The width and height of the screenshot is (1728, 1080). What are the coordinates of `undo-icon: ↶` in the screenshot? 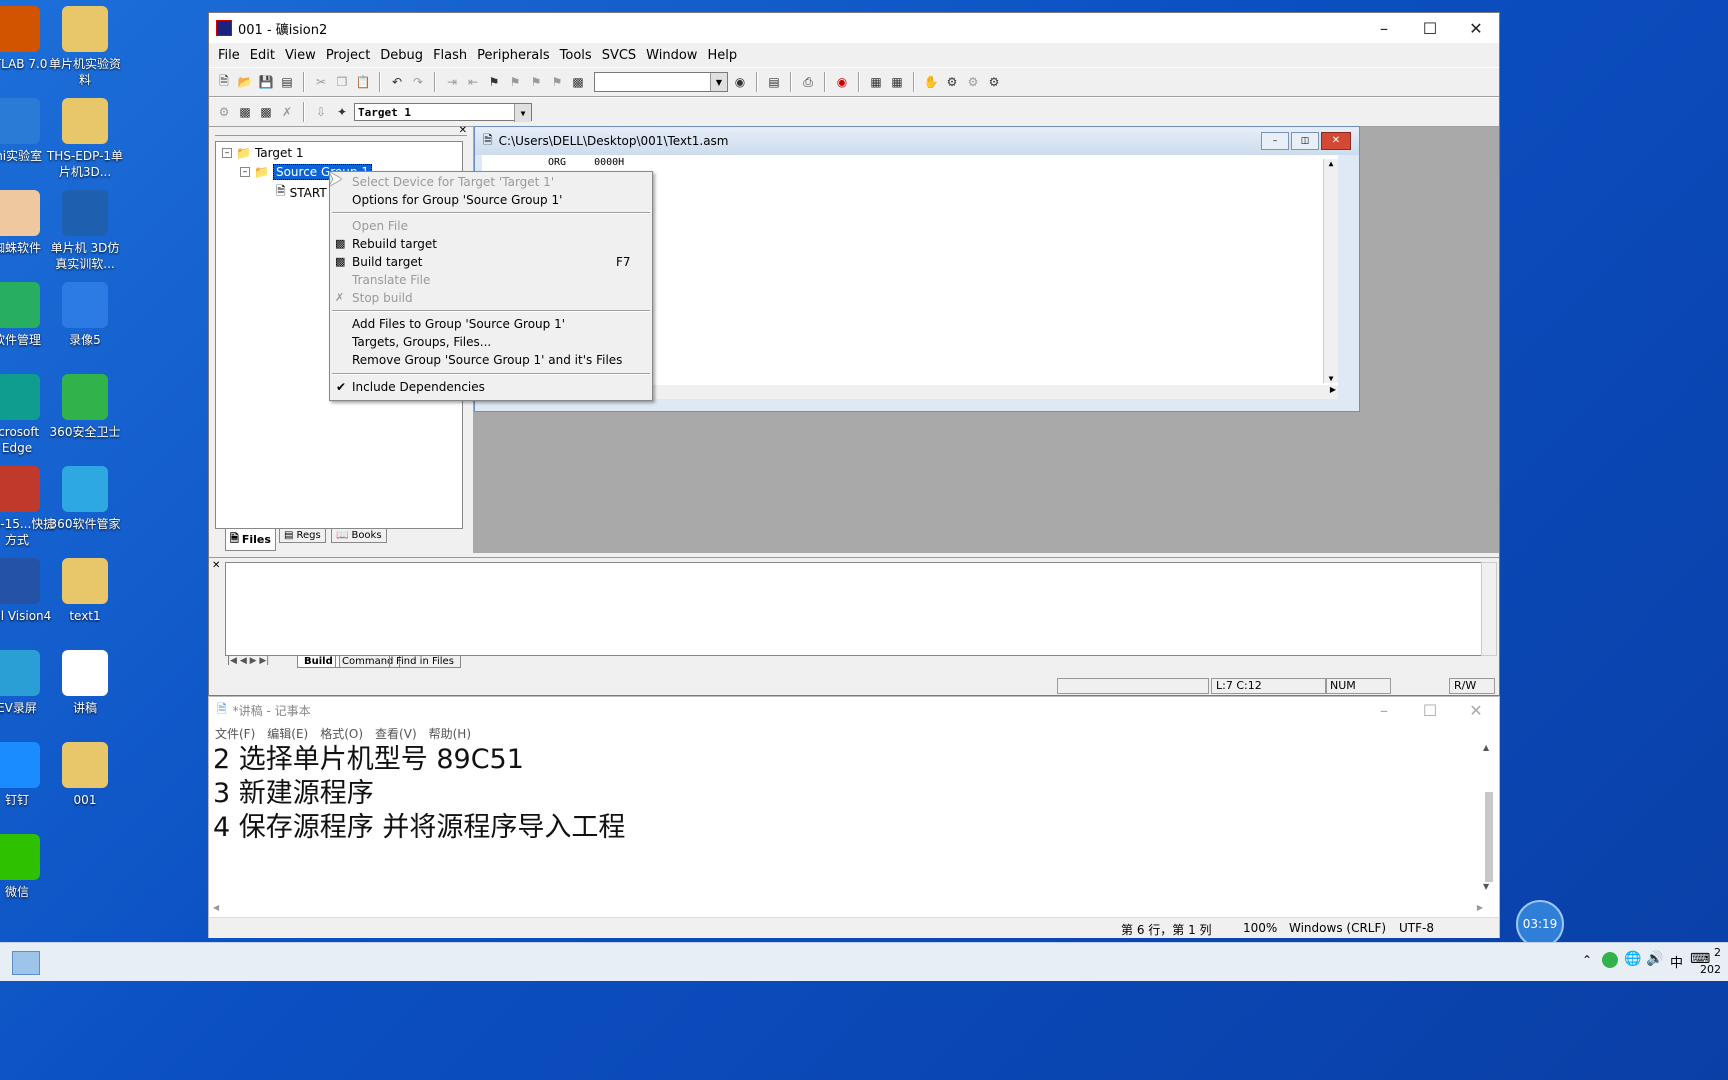 It's located at (397, 82).